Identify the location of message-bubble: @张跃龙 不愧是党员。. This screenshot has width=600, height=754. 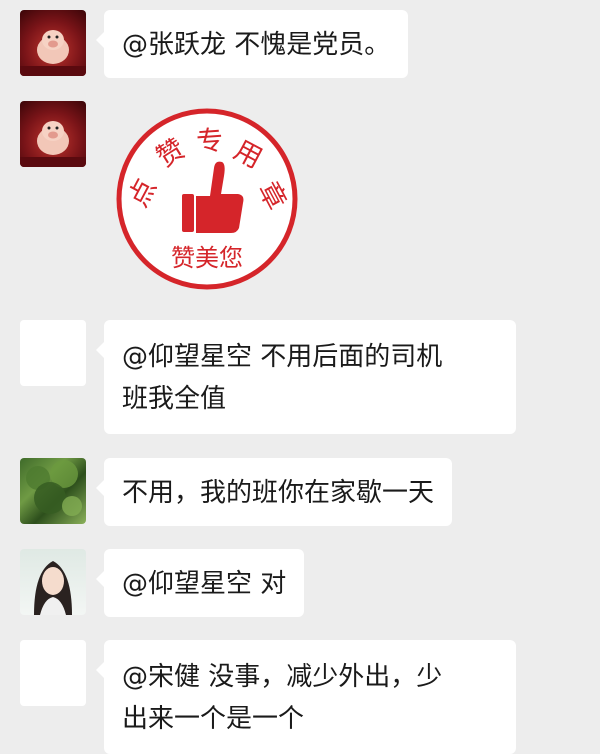
(252, 44).